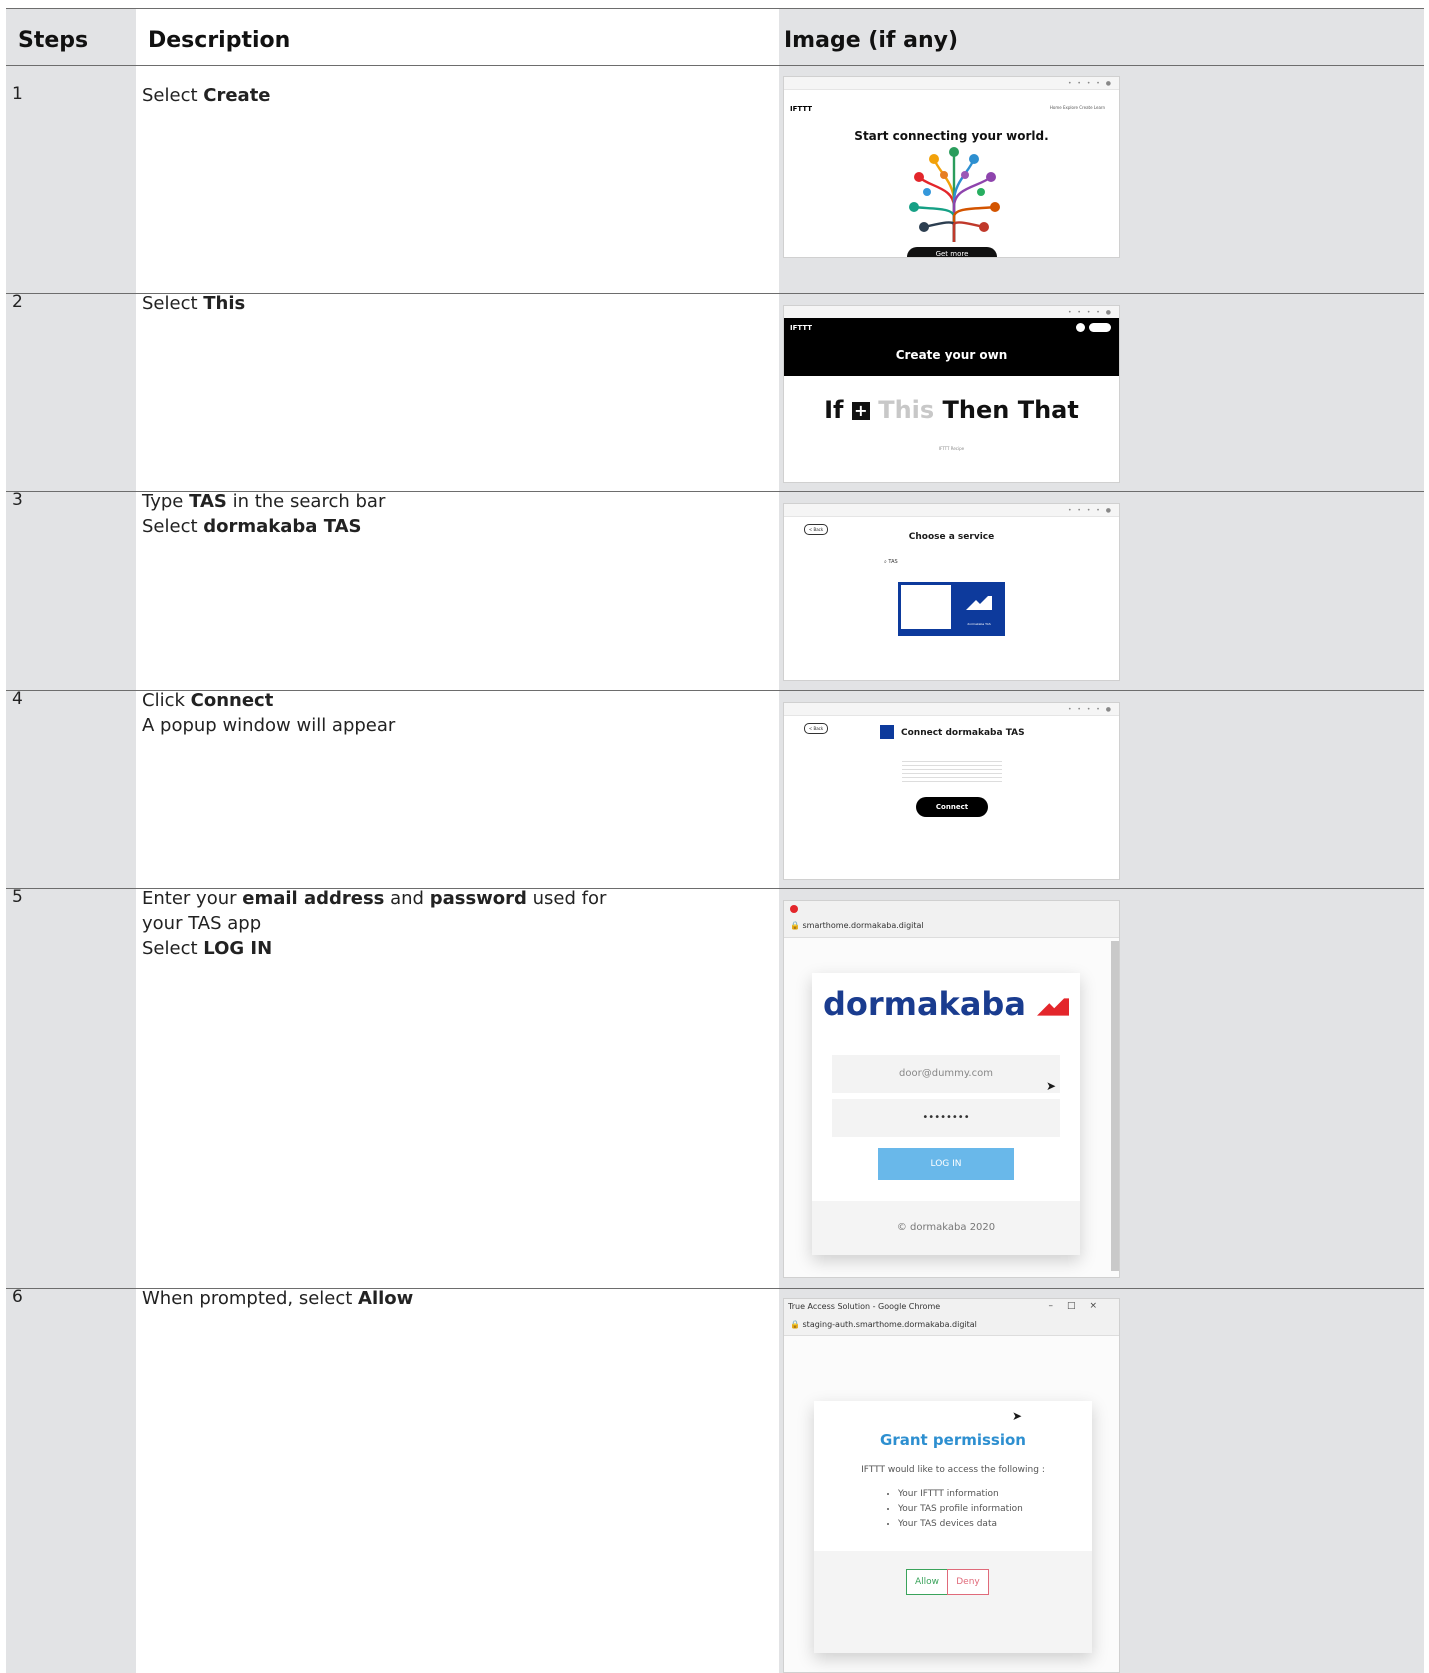 This screenshot has height=1673, width=1429. I want to click on step-description: Click Connect A popup window will appear, so click(268, 713).